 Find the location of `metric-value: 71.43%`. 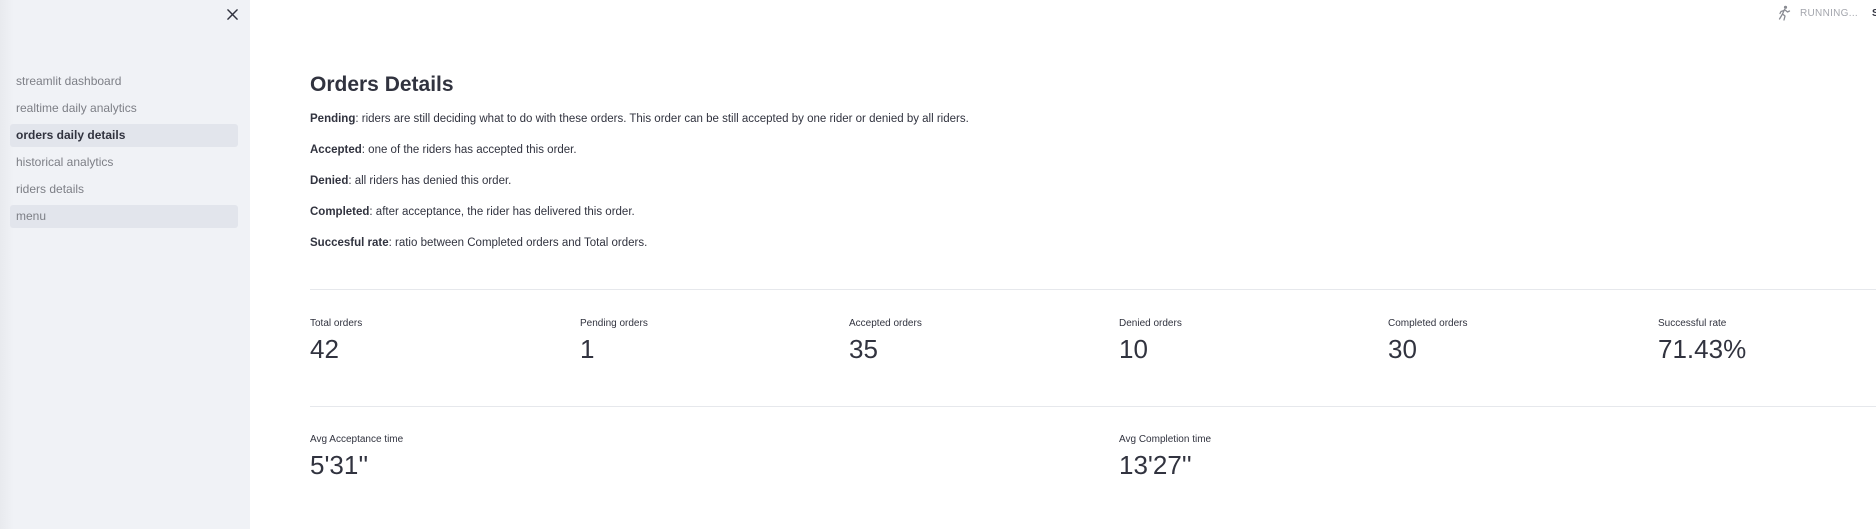

metric-value: 71.43% is located at coordinates (1702, 349).